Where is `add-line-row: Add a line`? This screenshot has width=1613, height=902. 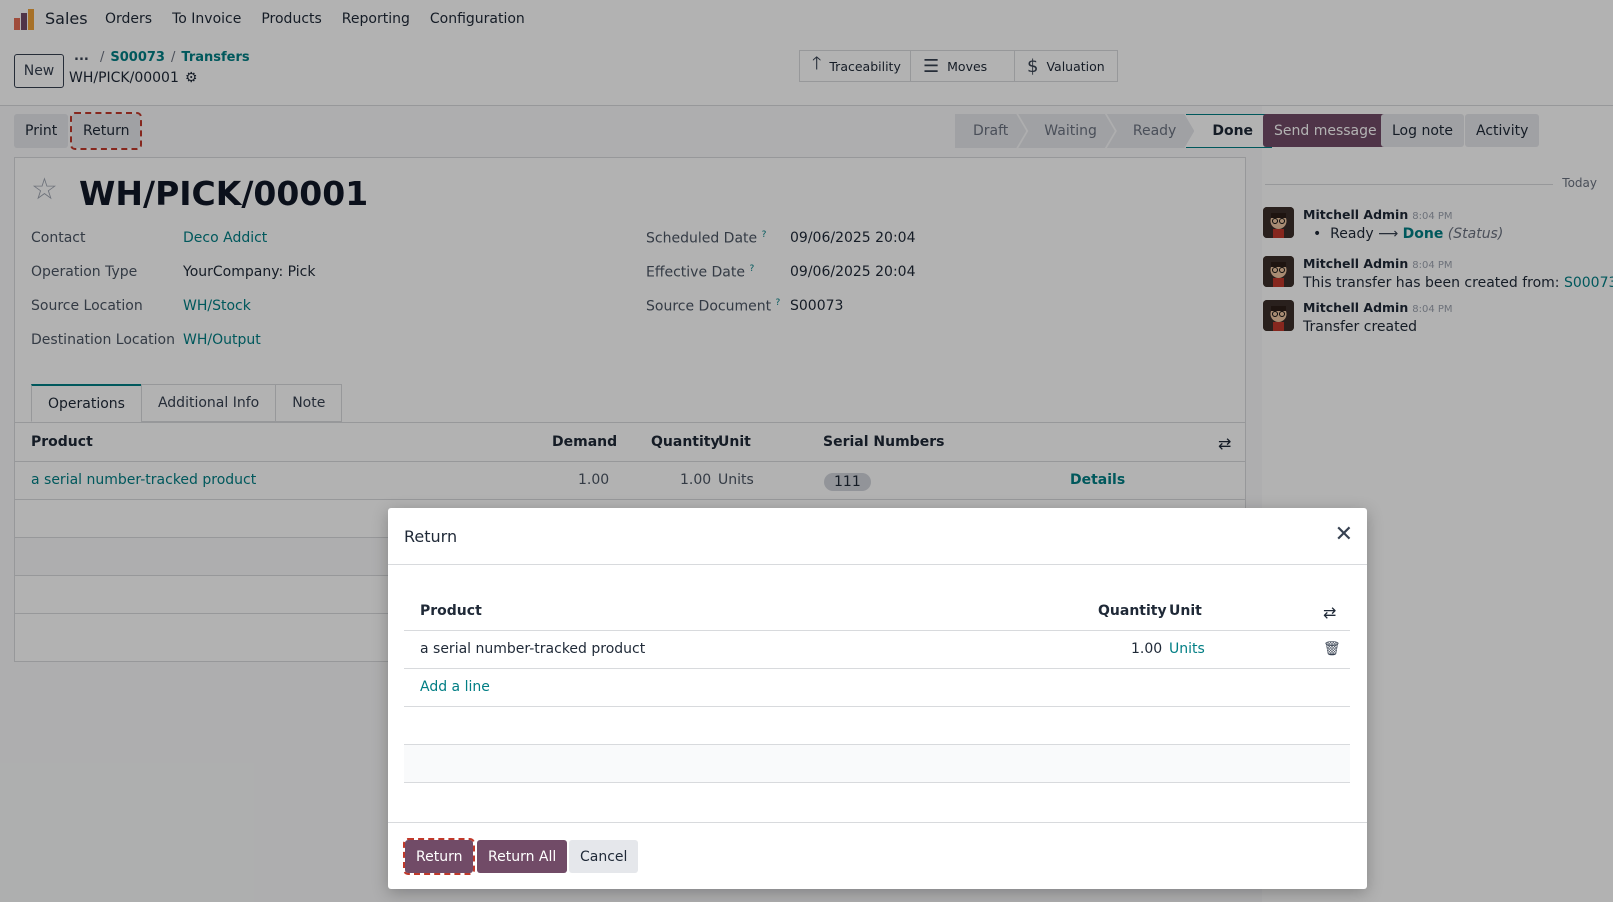
add-line-row: Add a line is located at coordinates (877, 688).